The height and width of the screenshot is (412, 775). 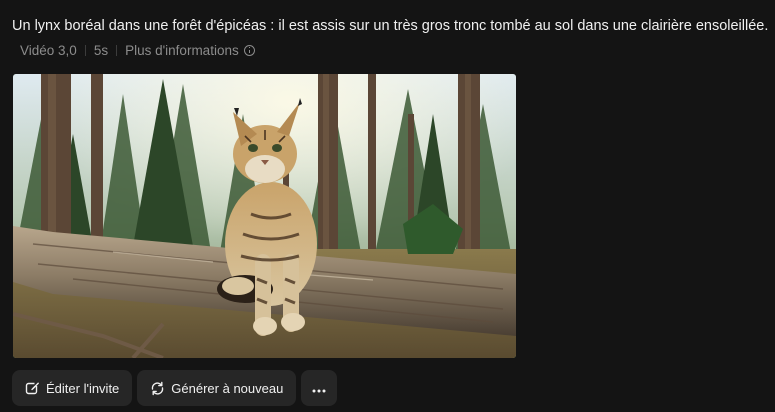 What do you see at coordinates (157, 388) in the screenshot?
I see `refresh-icon` at bounding box center [157, 388].